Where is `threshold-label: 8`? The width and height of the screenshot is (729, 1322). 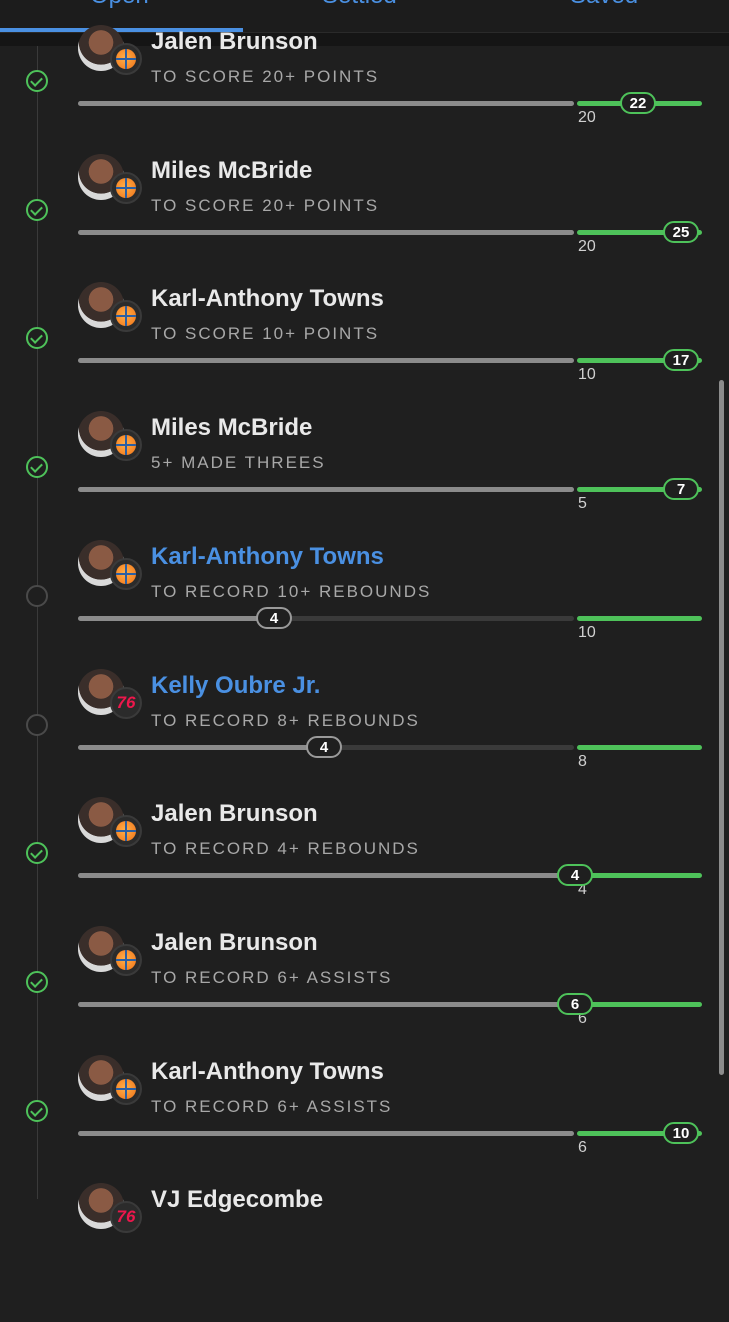
threshold-label: 8 is located at coordinates (582, 761).